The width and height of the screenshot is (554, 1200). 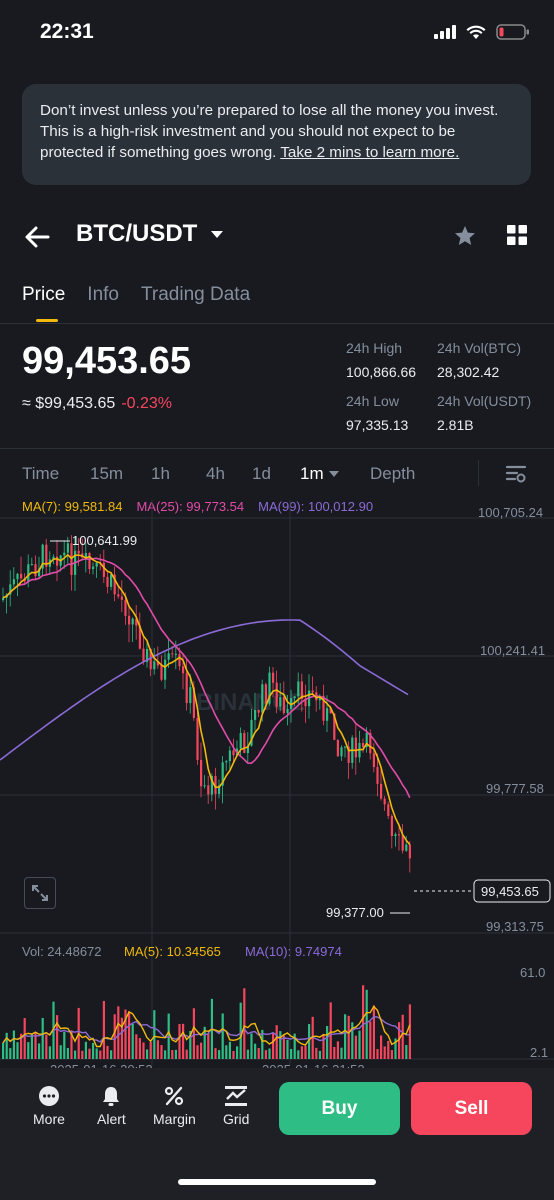 I want to click on nav-alert: Alert, so click(x=111, y=1106).